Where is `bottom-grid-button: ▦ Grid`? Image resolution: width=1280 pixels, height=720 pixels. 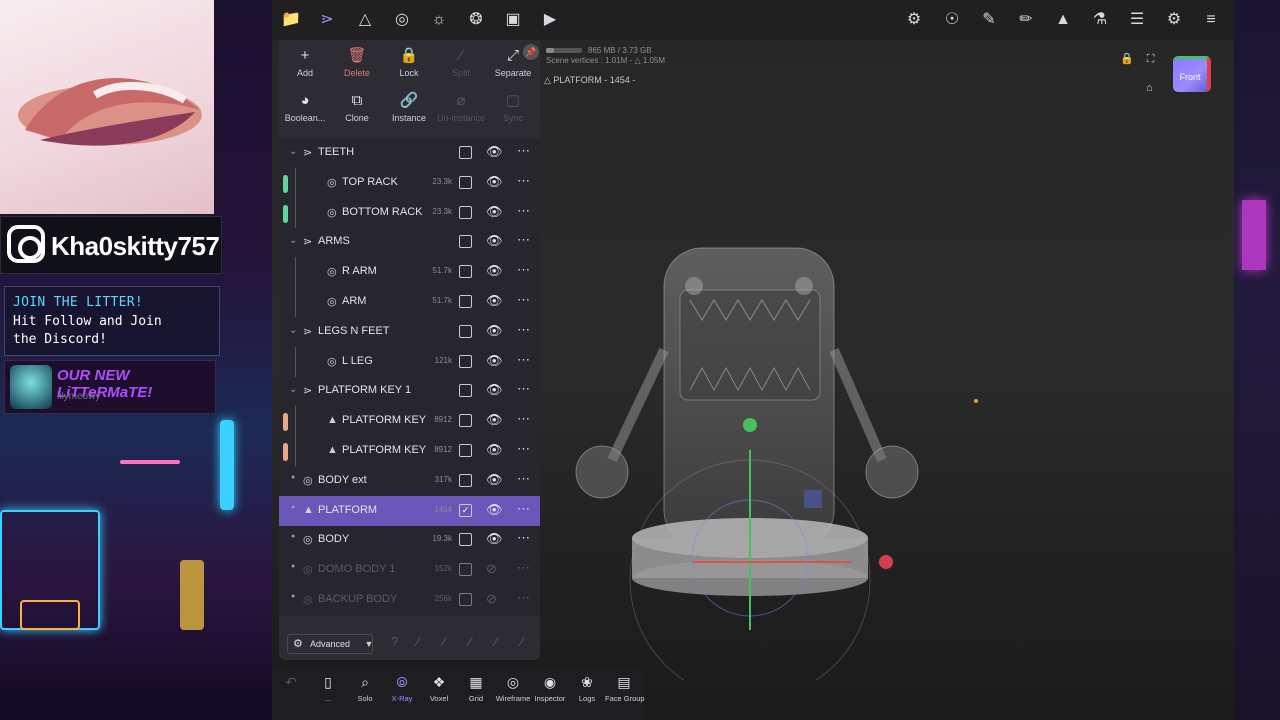 bottom-grid-button: ▦ Grid is located at coordinates (476, 687).